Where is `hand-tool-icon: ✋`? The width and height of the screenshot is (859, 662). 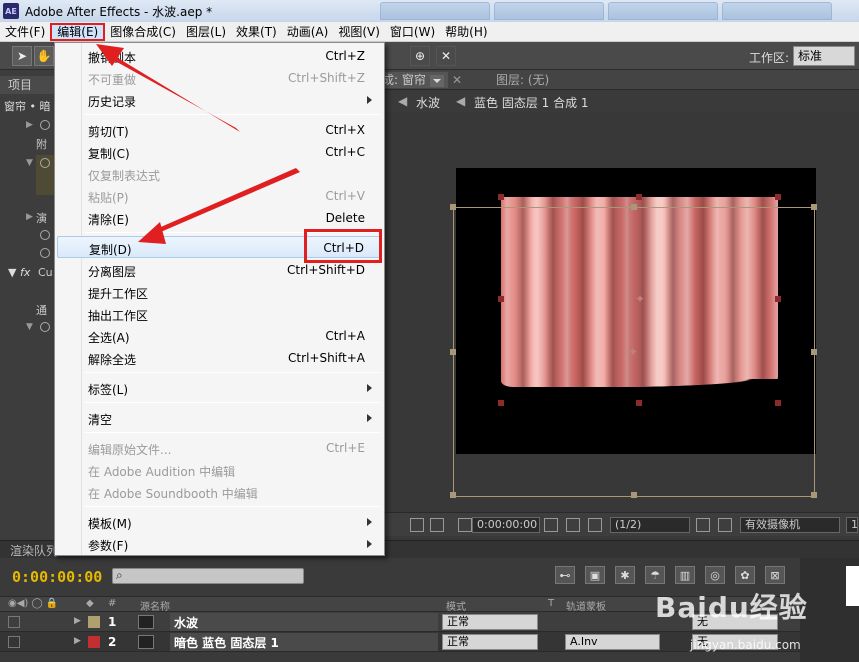
hand-tool-icon: ✋ is located at coordinates (44, 56).